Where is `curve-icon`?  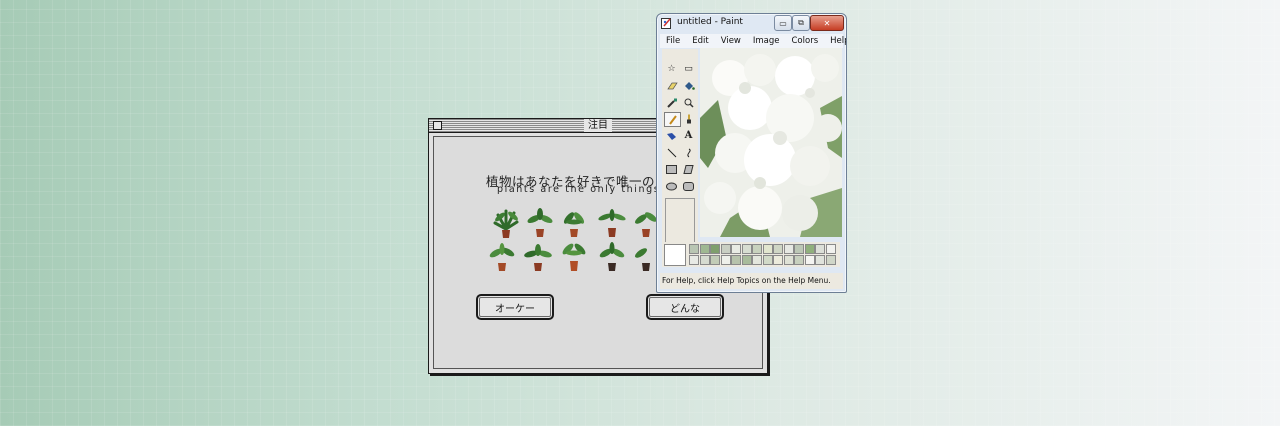
curve-icon is located at coordinates (688, 152).